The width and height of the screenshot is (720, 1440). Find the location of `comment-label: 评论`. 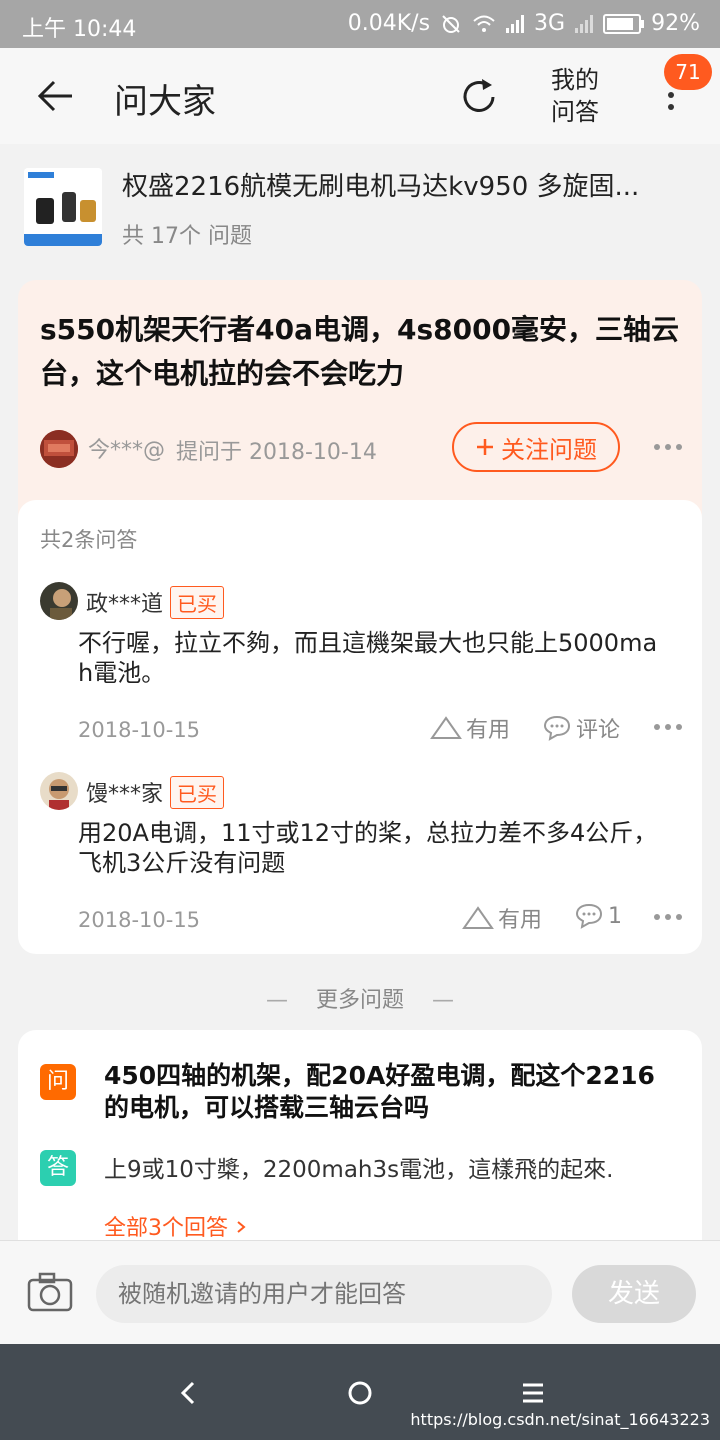

comment-label: 评论 is located at coordinates (598, 730).